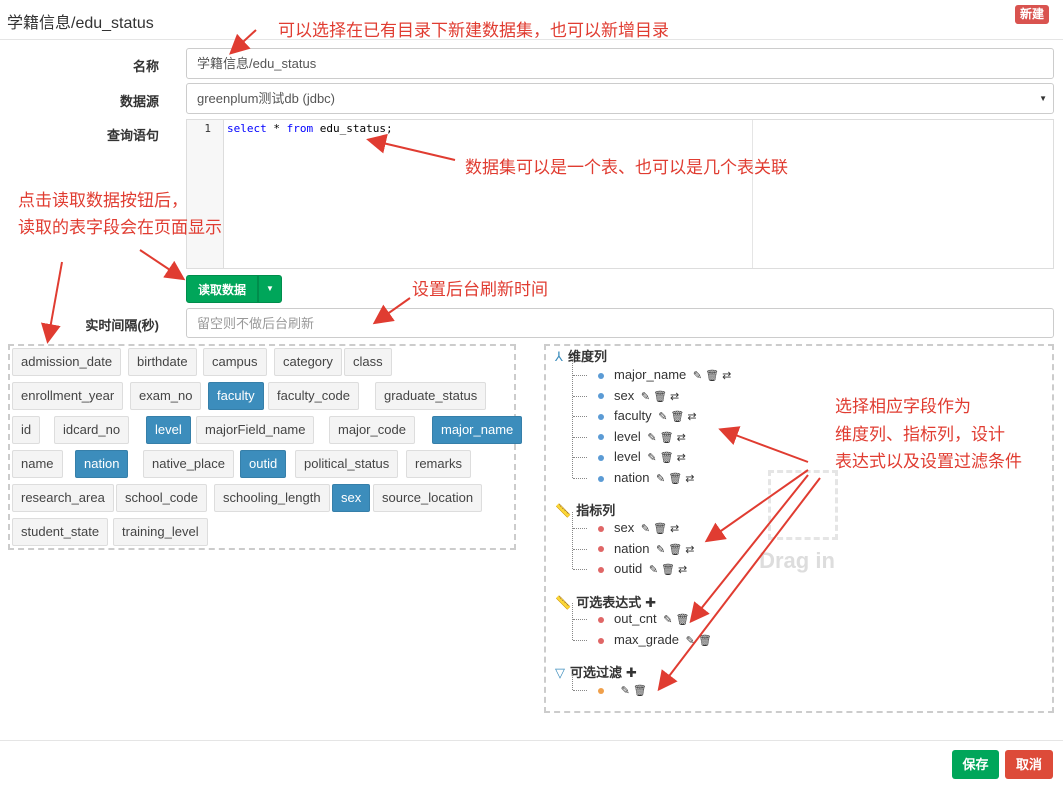 The image size is (1063, 794). Describe the element at coordinates (80, 23) in the screenshot. I see `page-title: 学籍信息/edu_status` at that location.